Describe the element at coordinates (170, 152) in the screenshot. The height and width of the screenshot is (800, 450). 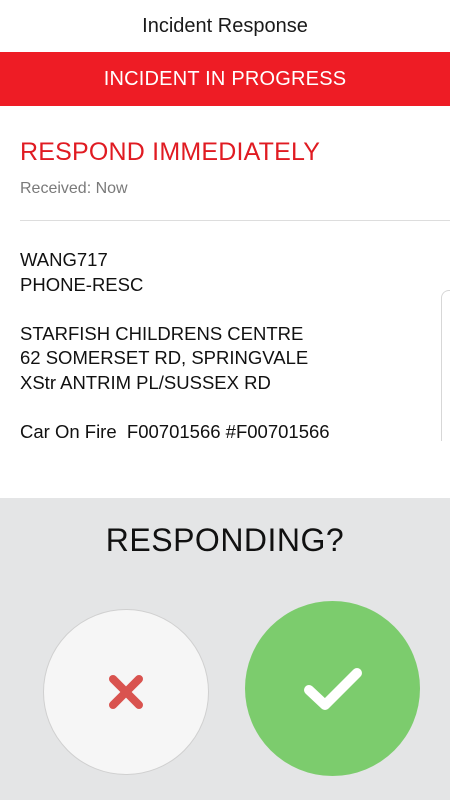
I see `respond-heading: RESPOND IMMEDIATELY` at that location.